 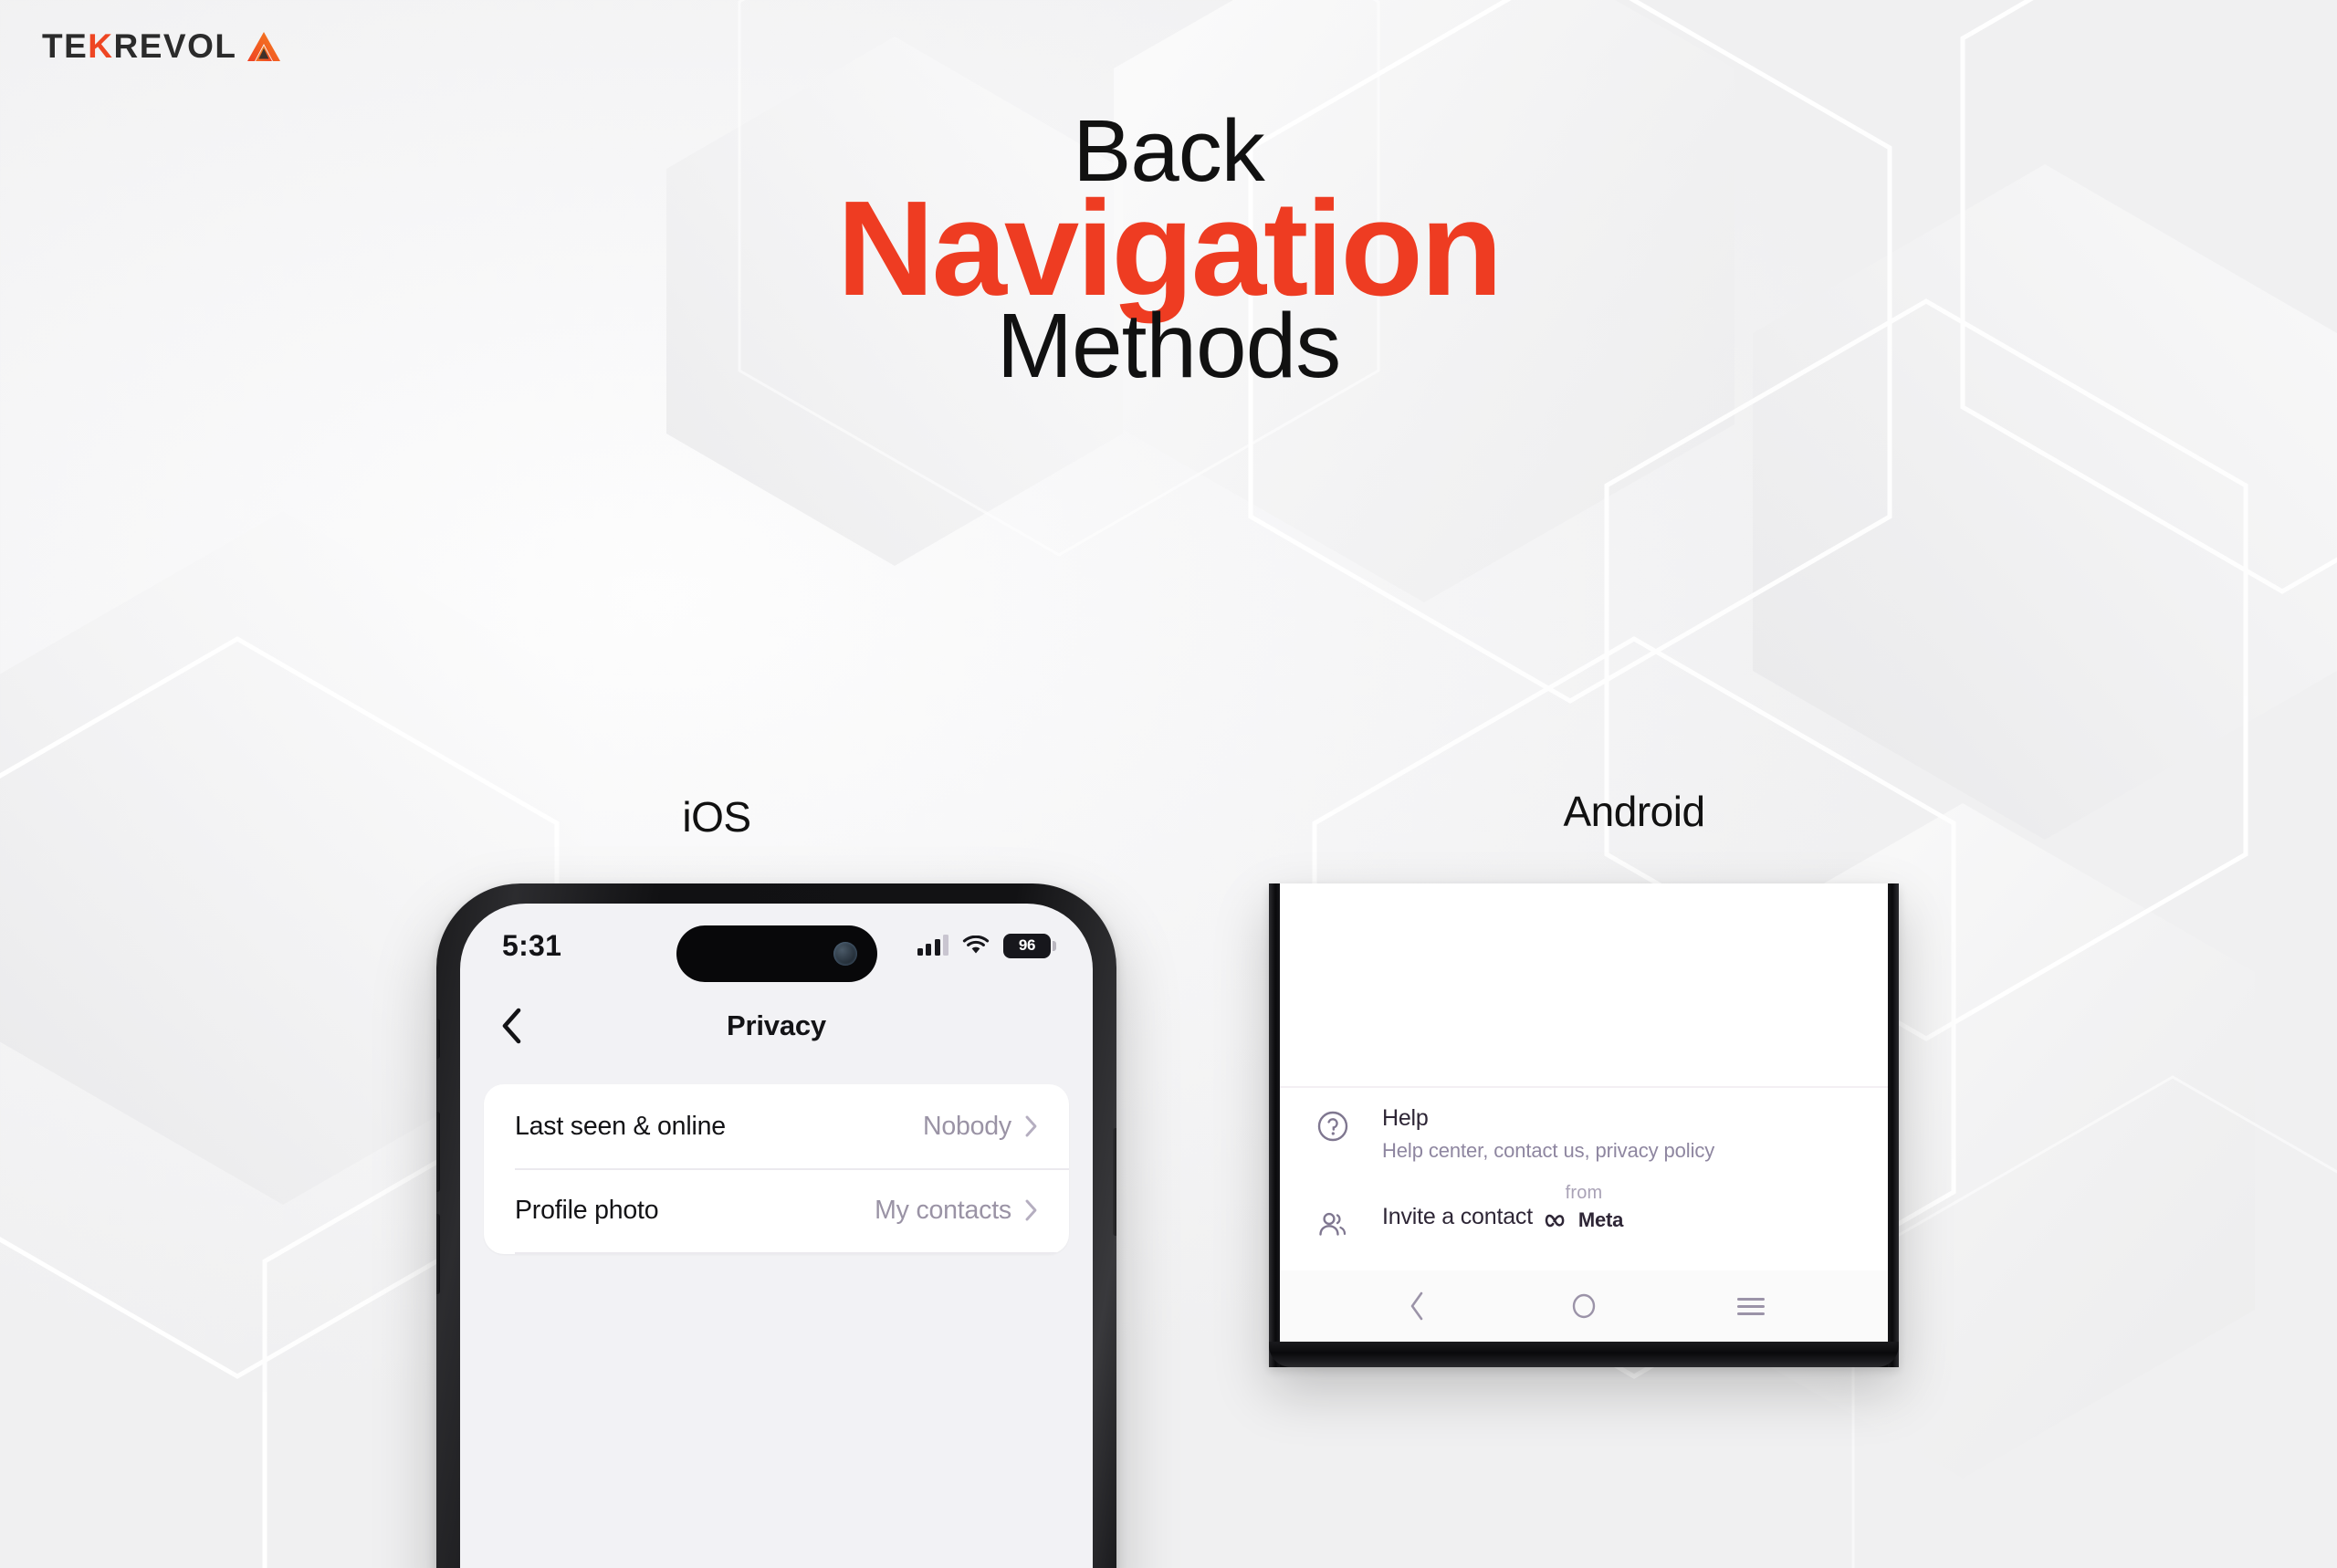 What do you see at coordinates (438, 1039) in the screenshot?
I see `ios-mute-button` at bounding box center [438, 1039].